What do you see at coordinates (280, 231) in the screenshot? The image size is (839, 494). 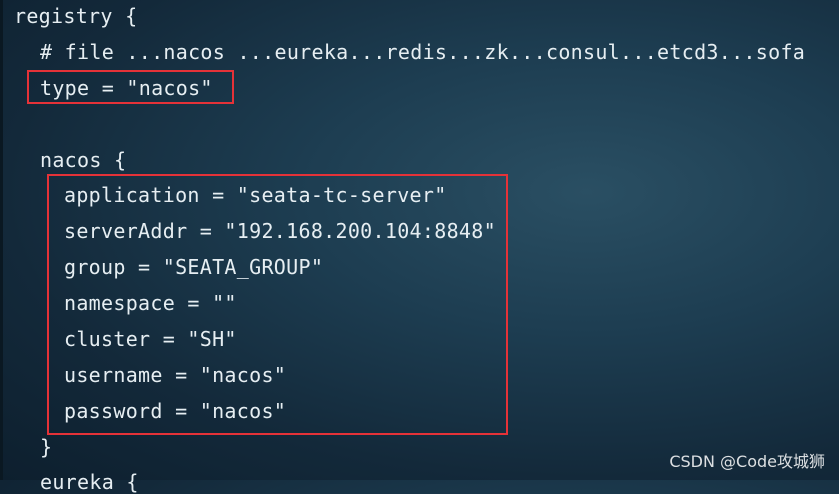 I see `code-line-server-addr: serverAddr = "192.168.200.104:8848"` at bounding box center [280, 231].